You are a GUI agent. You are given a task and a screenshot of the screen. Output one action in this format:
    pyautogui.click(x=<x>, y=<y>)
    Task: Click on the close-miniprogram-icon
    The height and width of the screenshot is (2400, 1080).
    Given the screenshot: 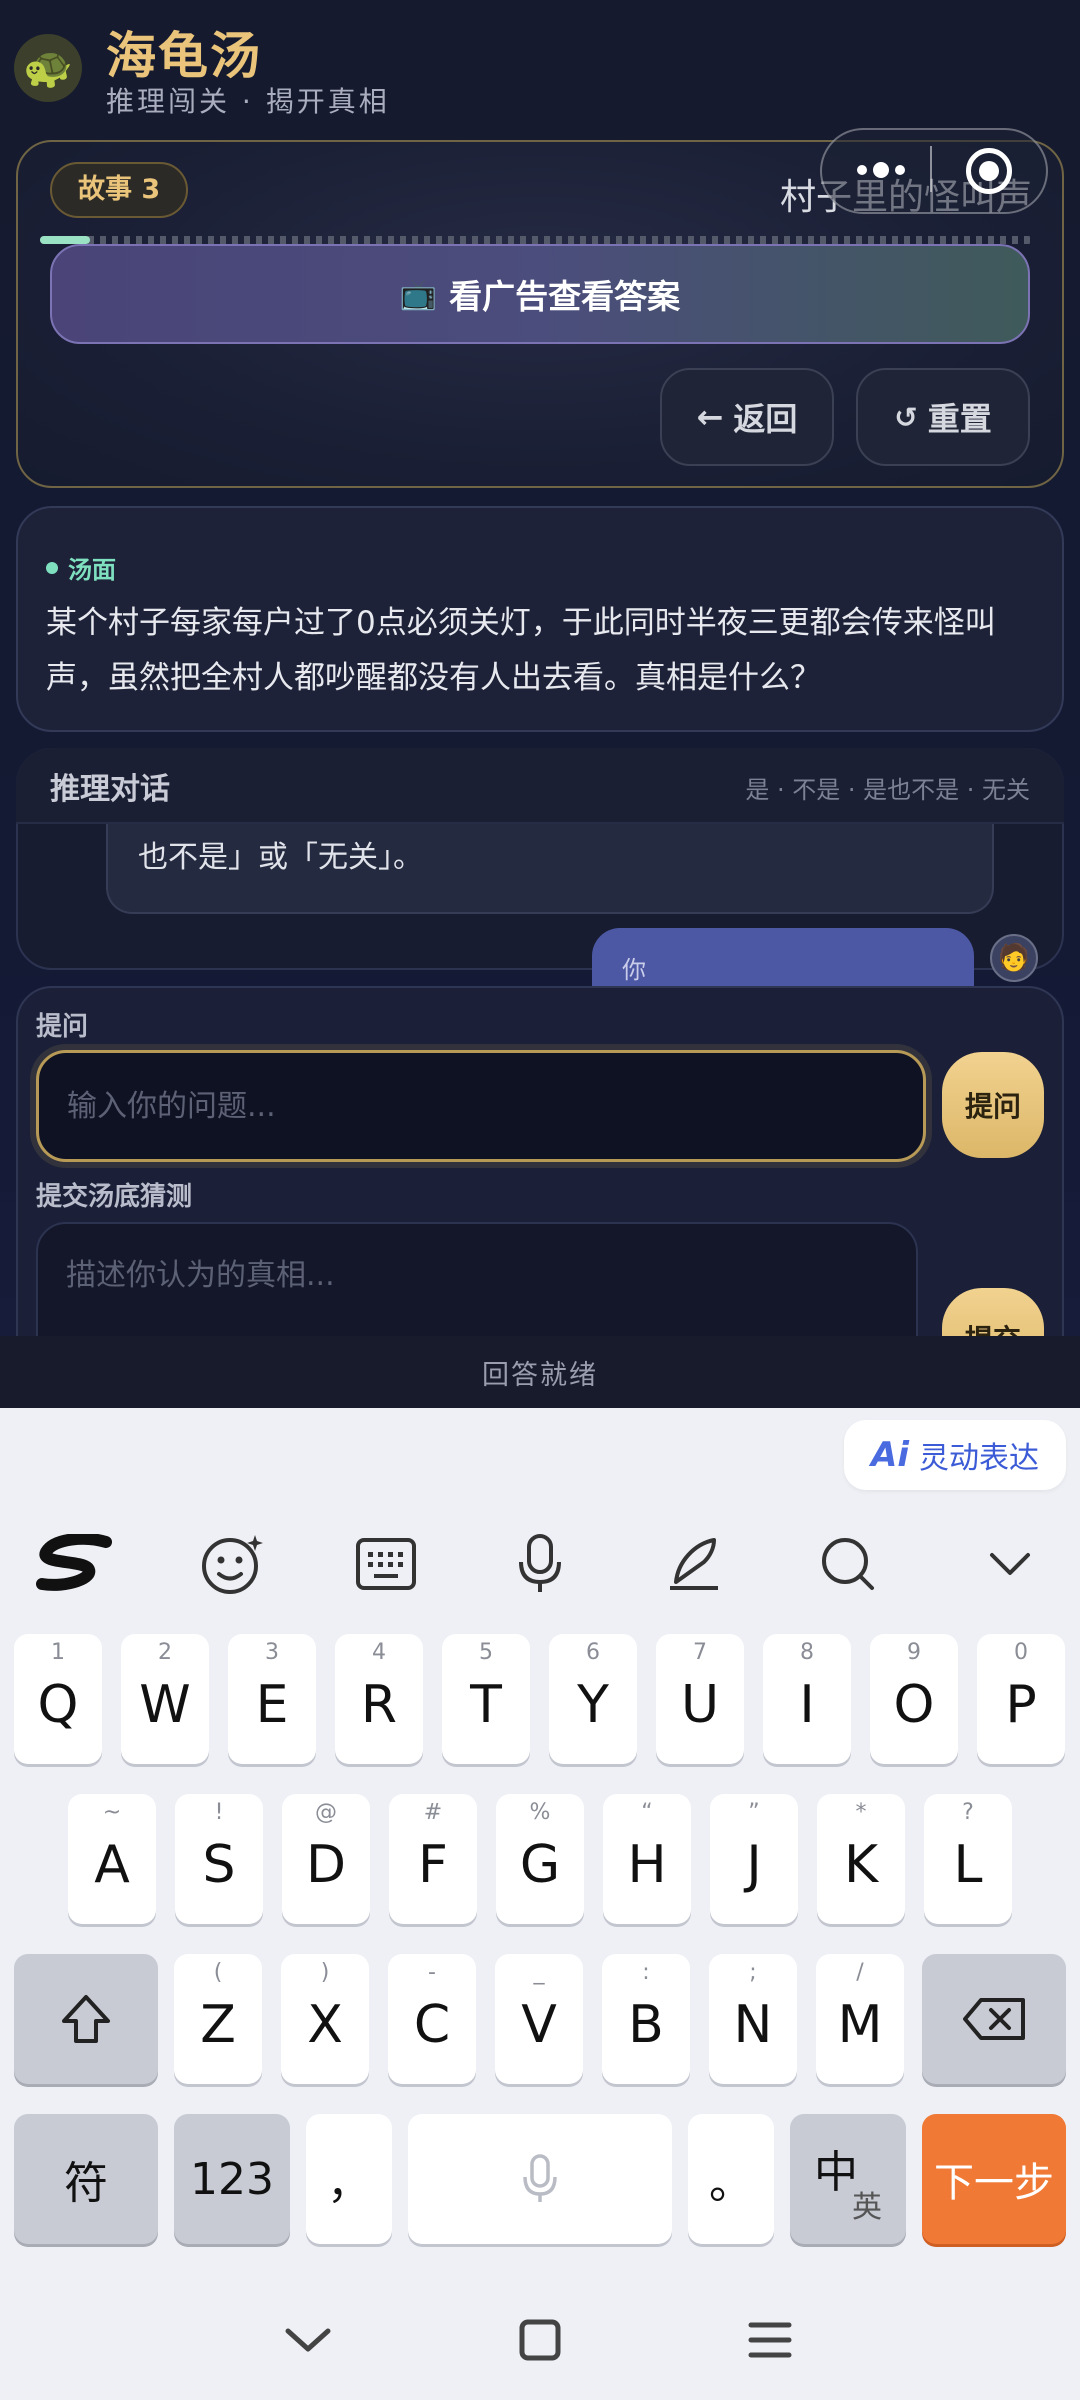 What is the action you would take?
    pyautogui.click(x=989, y=171)
    